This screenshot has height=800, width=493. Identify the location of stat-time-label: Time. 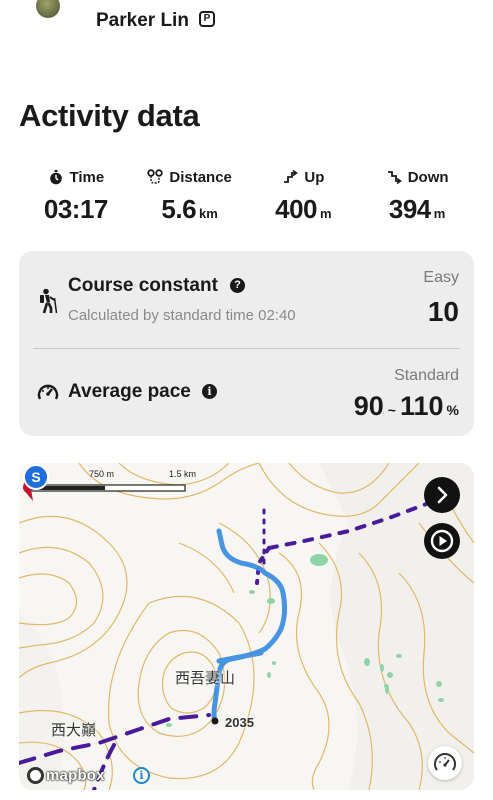
(87, 177).